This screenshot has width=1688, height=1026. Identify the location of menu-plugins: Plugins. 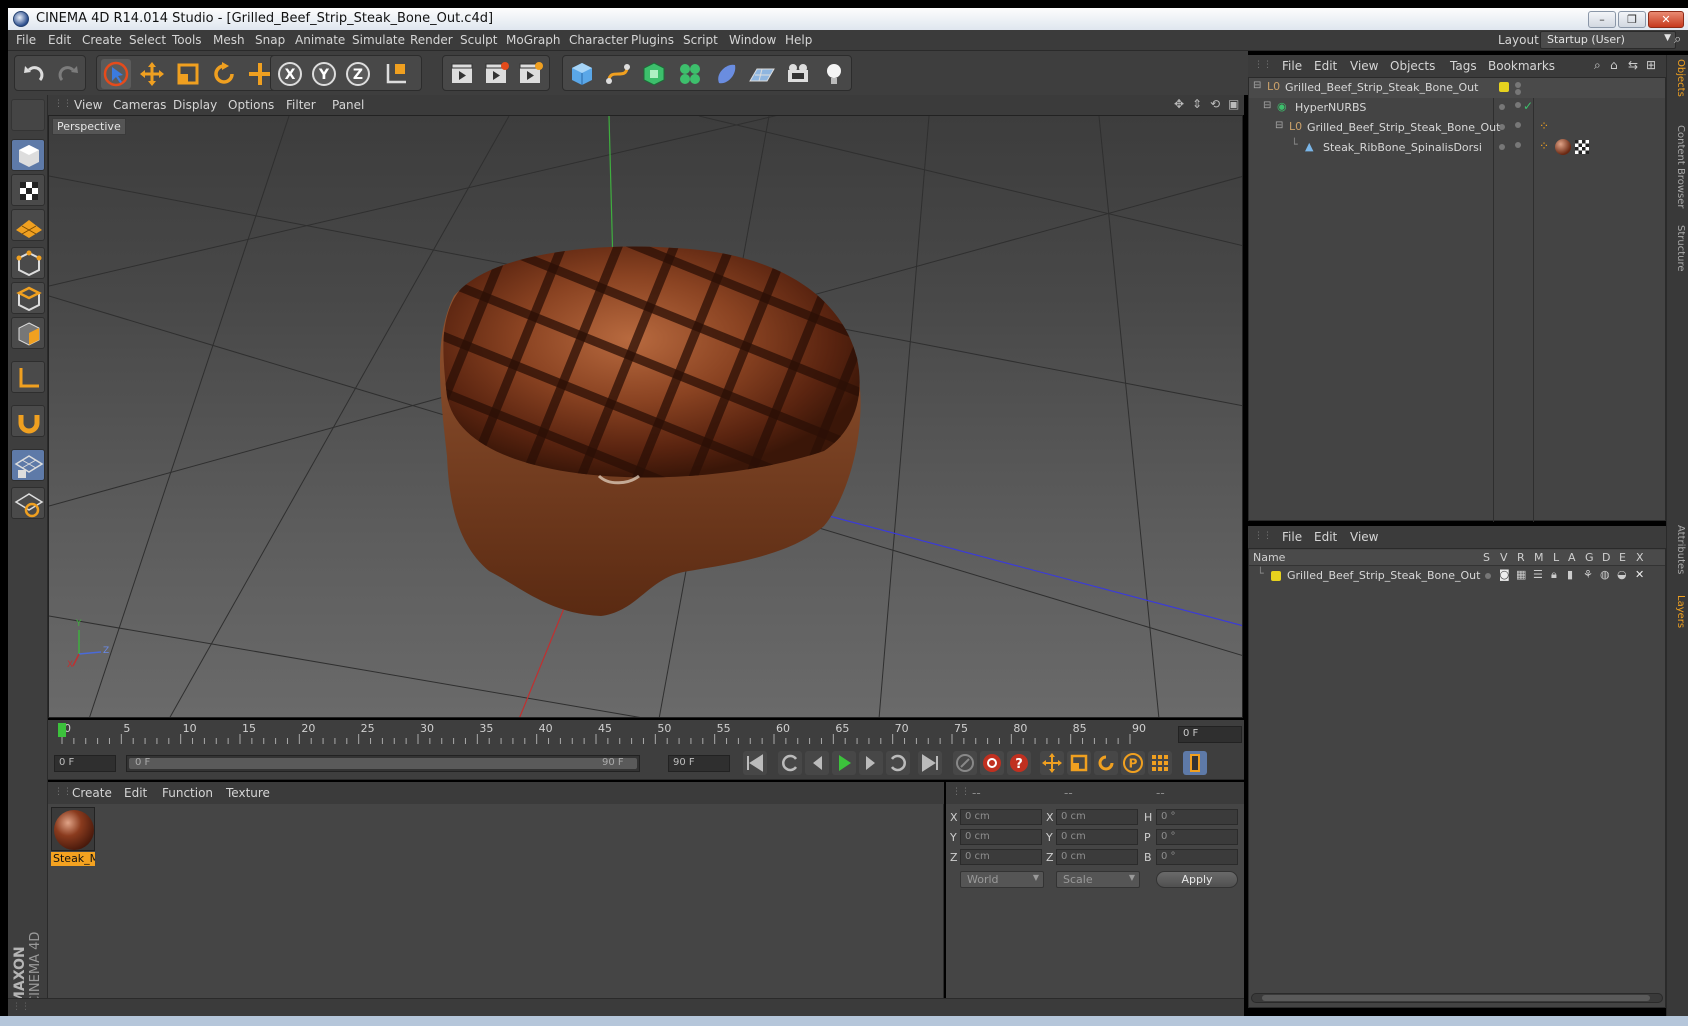
(652, 40).